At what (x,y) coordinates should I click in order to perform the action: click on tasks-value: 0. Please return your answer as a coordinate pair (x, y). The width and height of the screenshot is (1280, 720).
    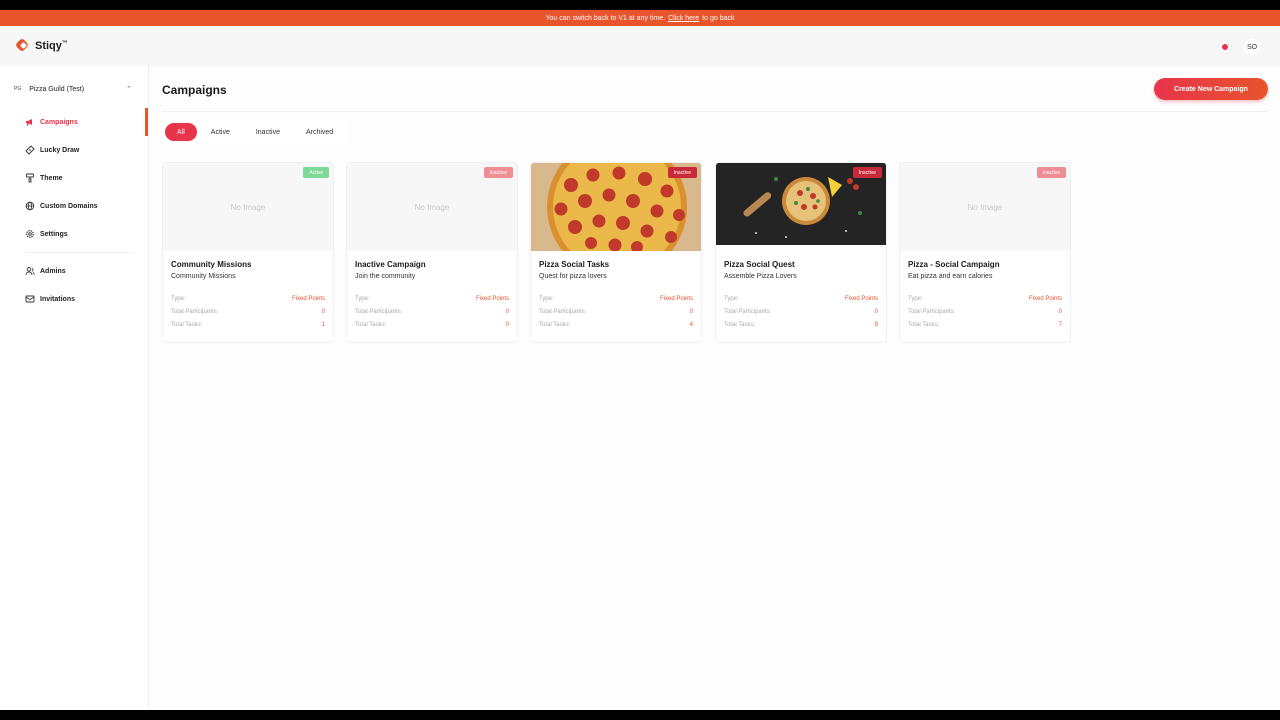
    Looking at the image, I should click on (507, 325).